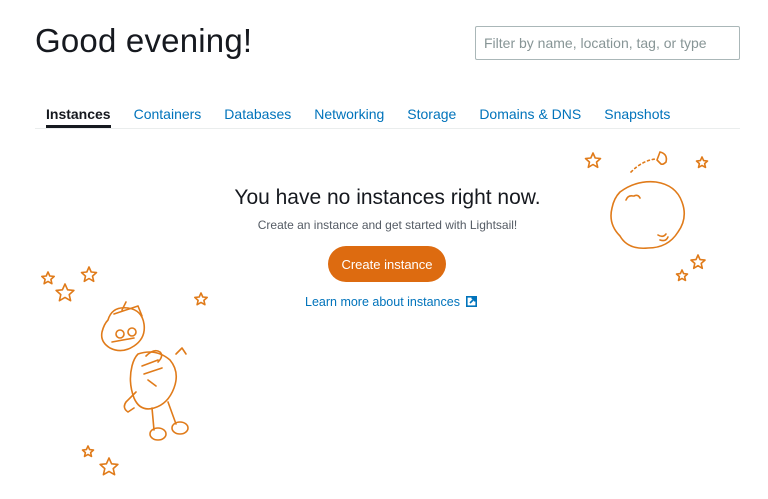  Describe the element at coordinates (144, 40) in the screenshot. I see `page-greeting: Good evening!` at that location.